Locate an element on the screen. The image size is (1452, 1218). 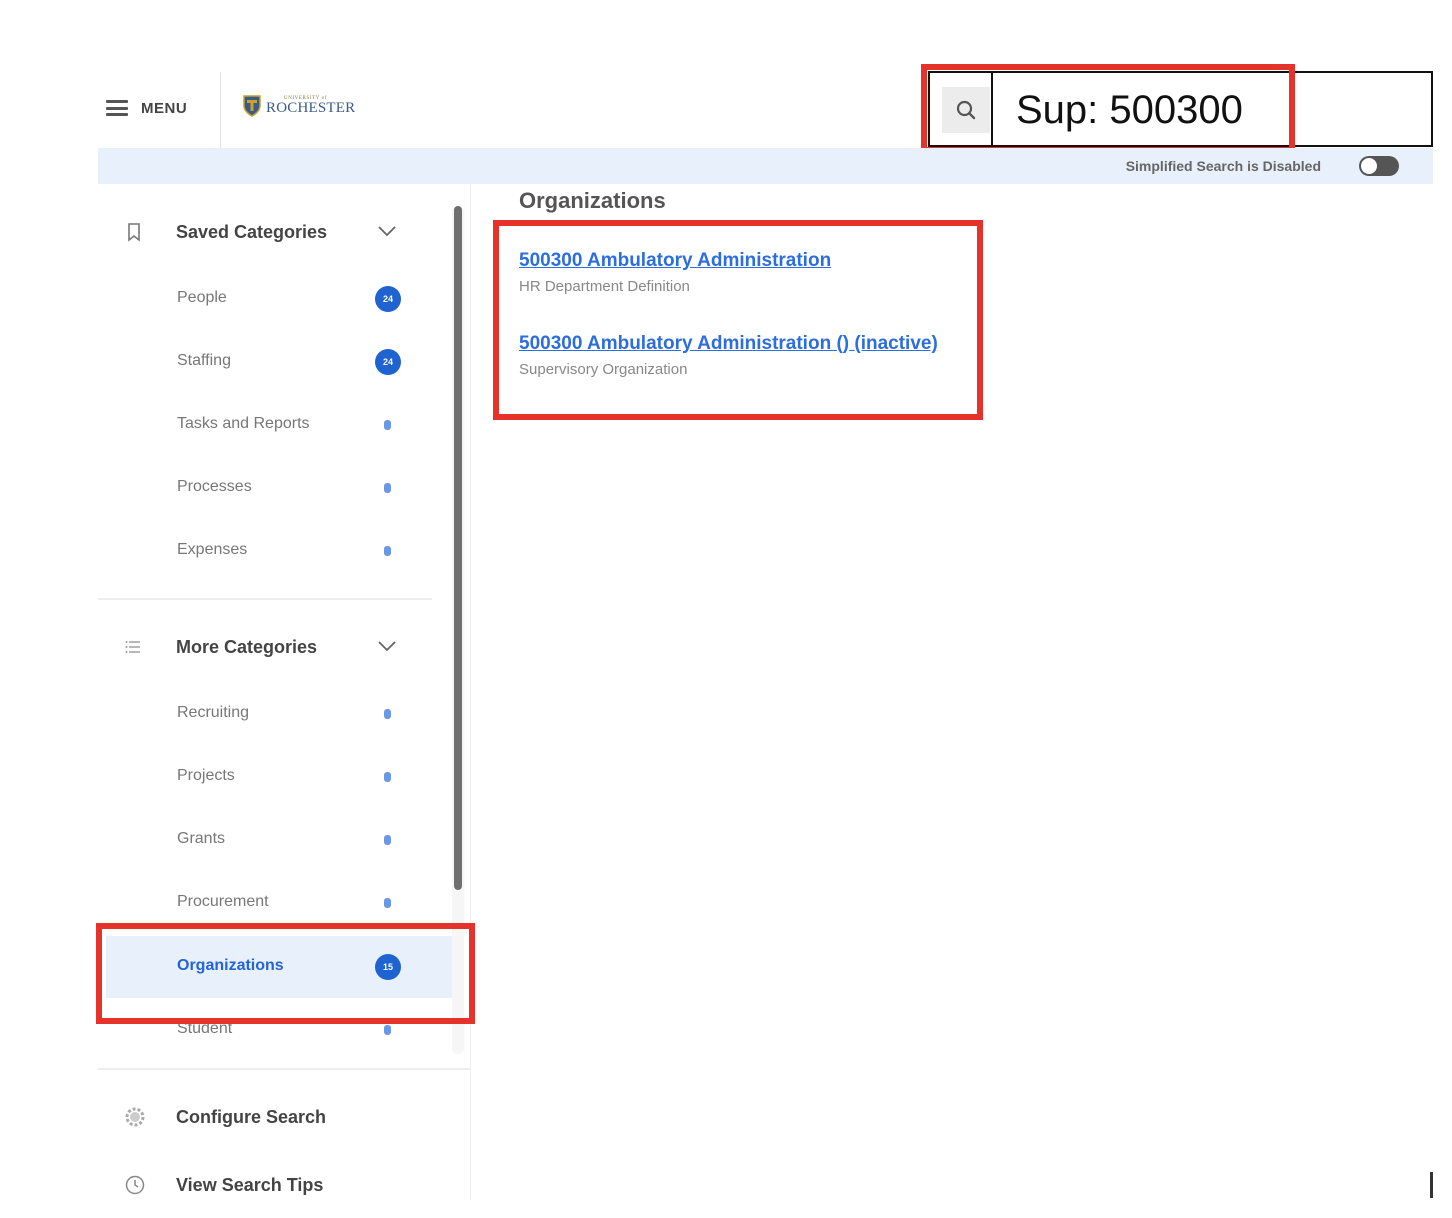
result-link: 500300 Ambulatory Administration is located at coordinates (675, 261).